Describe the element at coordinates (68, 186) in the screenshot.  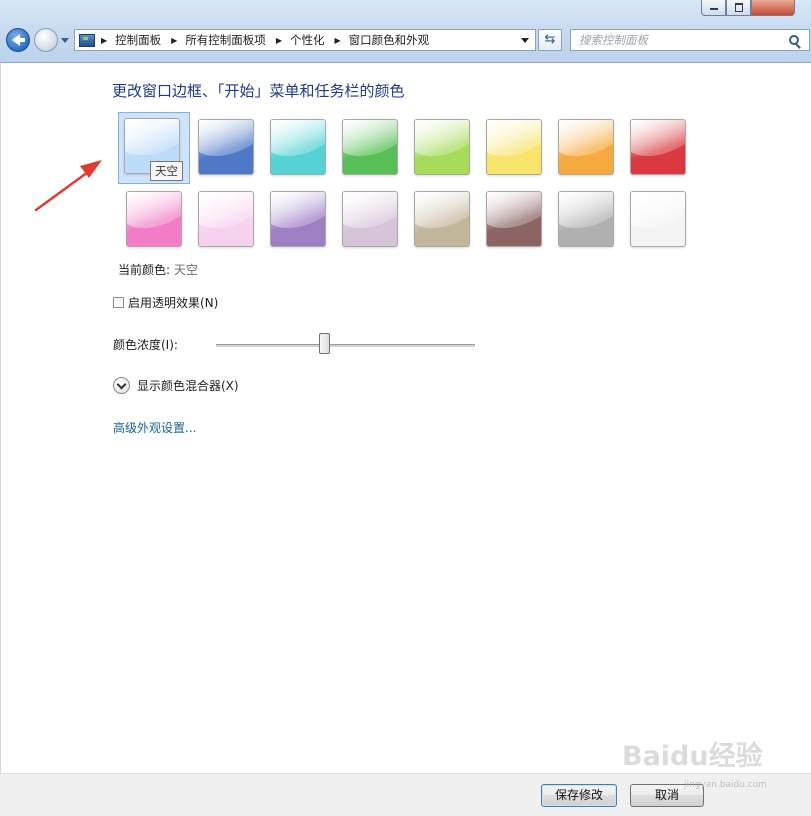
I see `annotation-arrow-icon` at that location.